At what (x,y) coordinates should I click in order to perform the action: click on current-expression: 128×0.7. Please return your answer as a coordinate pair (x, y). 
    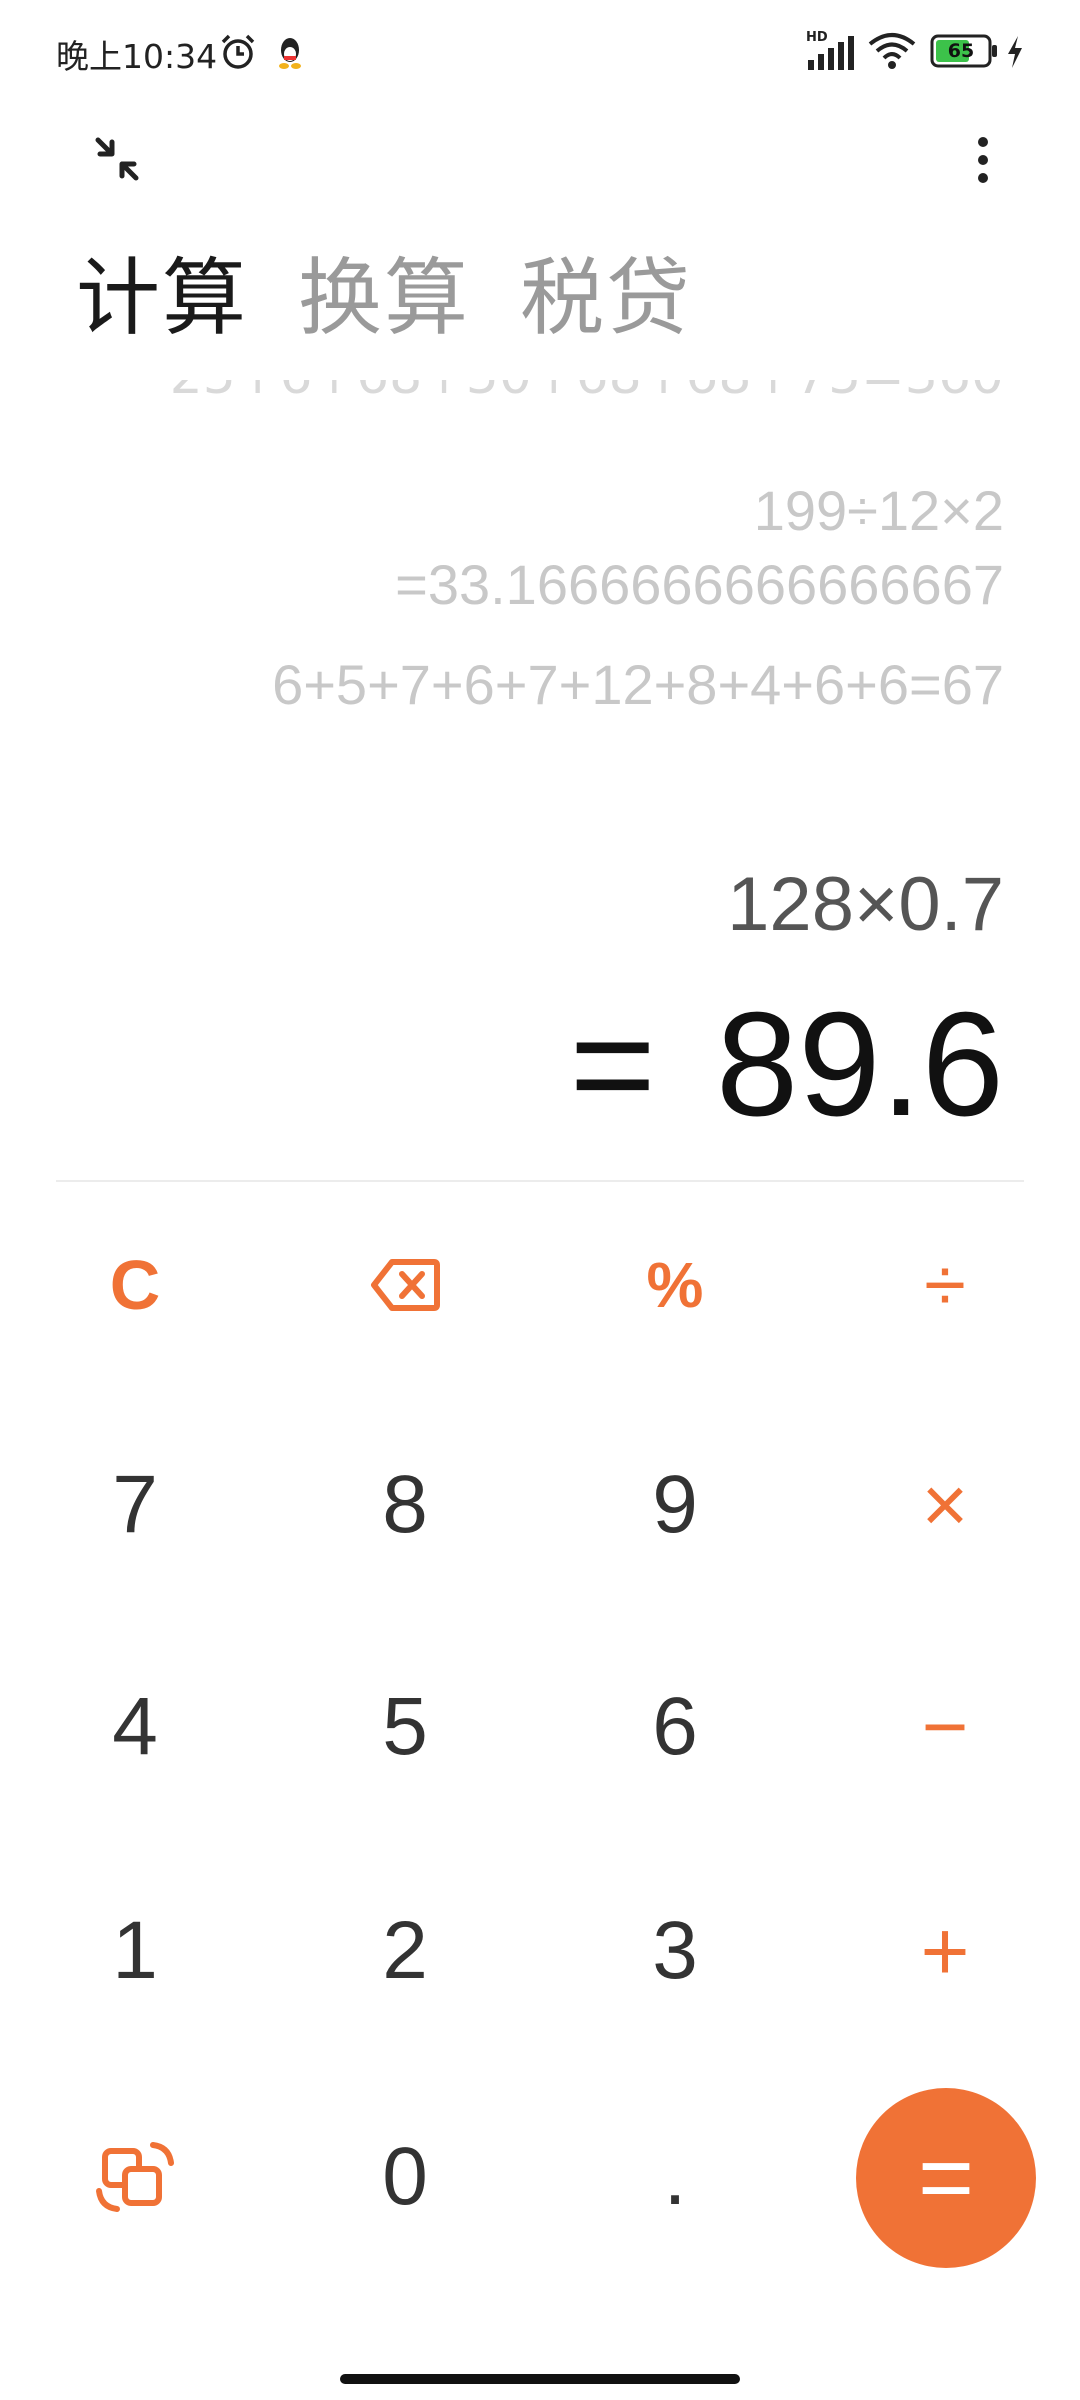
    Looking at the image, I should click on (865, 904).